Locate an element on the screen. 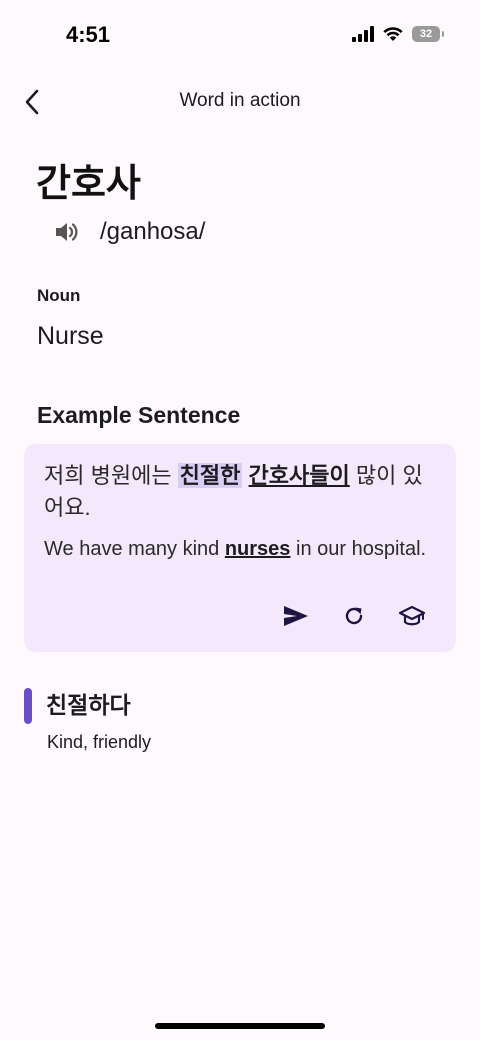  word-meaning: Nurse is located at coordinates (70, 336).